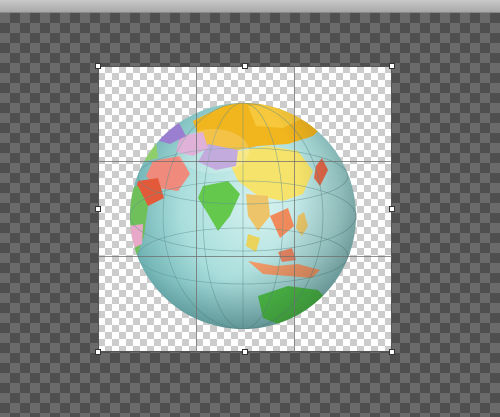 The image size is (500, 417). Describe the element at coordinates (245, 352) in the screenshot. I see `handle-bottom-center` at that location.